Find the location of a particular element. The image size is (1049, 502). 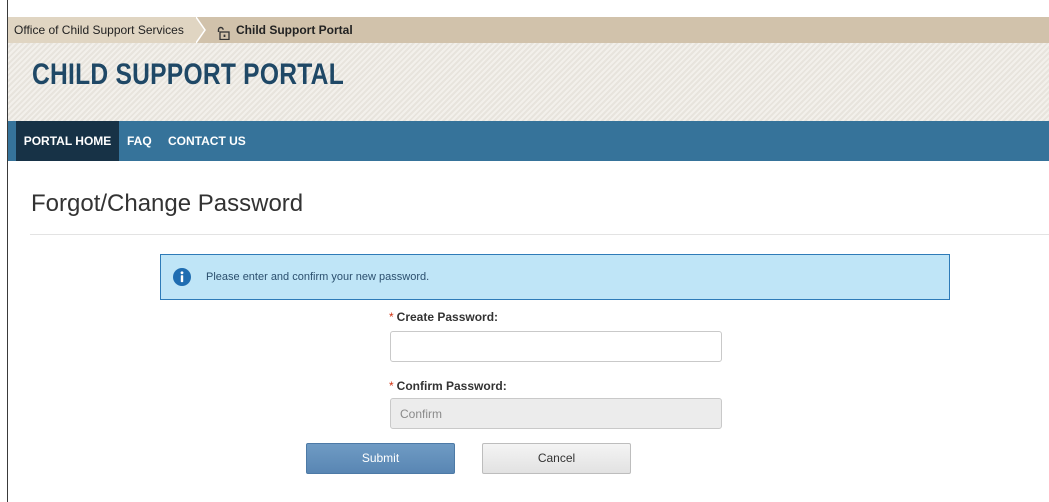

cancel-button: Cancel is located at coordinates (556, 458).